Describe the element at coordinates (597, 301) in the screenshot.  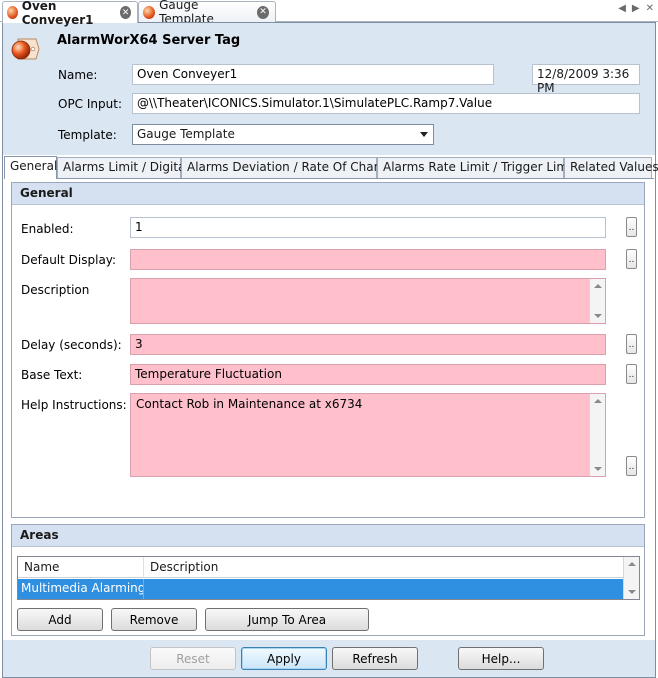
I see `description-scrollbar` at that location.